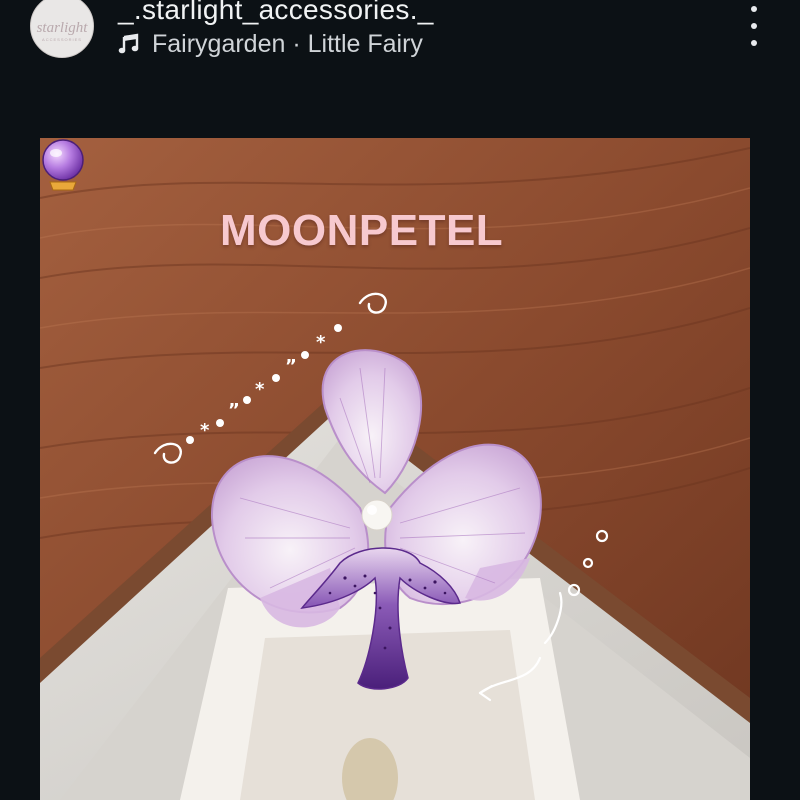  I want to click on username: _.starlight_accessories._, so click(276, 13).